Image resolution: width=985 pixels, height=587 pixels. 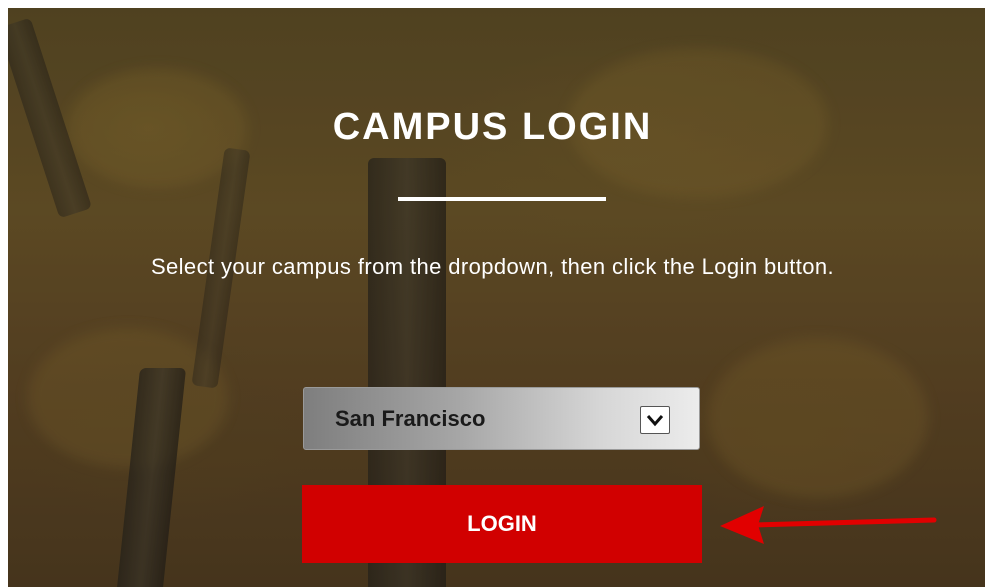 What do you see at coordinates (824, 527) in the screenshot?
I see `red-arrow-icon` at bounding box center [824, 527].